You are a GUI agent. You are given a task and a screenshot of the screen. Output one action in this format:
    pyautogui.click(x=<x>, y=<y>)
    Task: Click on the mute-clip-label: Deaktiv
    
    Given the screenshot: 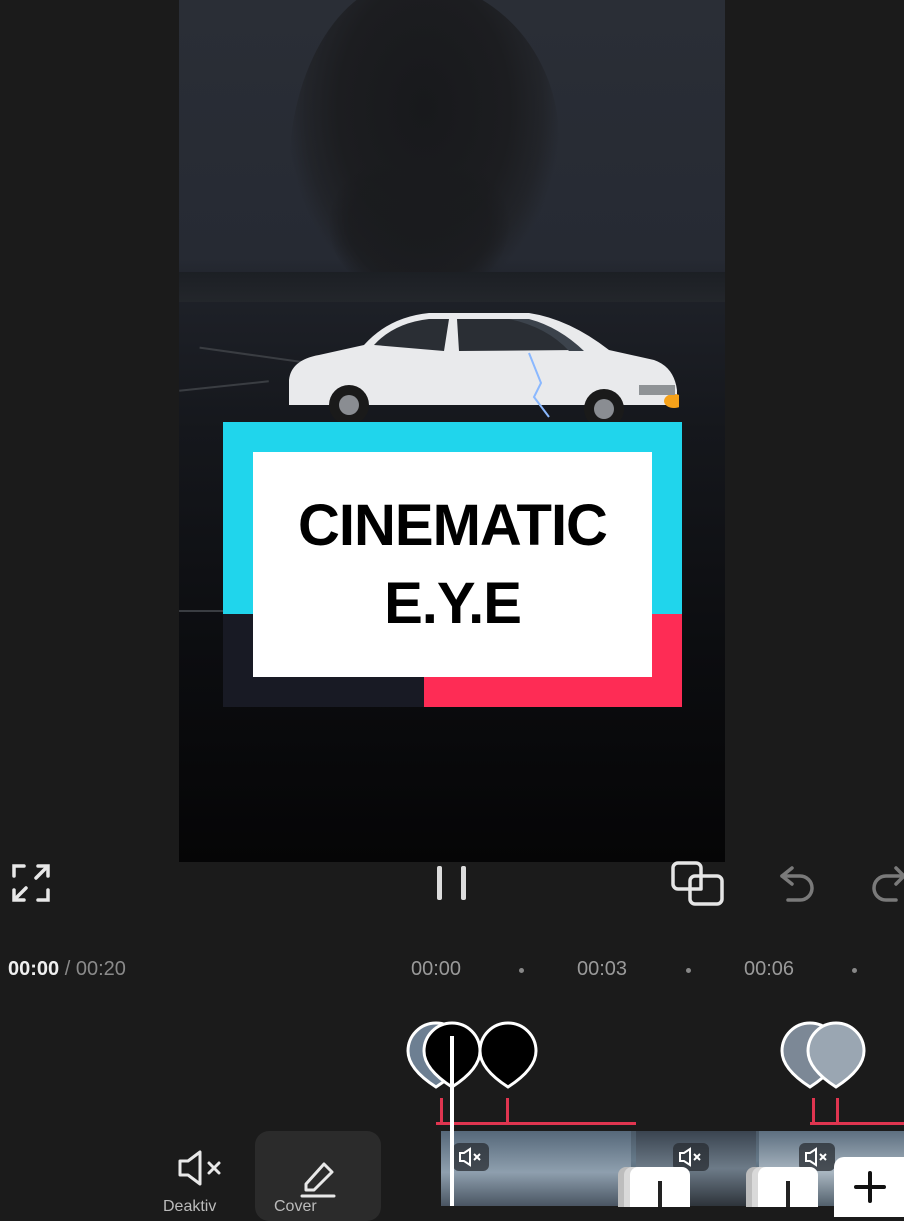 What is the action you would take?
    pyautogui.click(x=190, y=1206)
    